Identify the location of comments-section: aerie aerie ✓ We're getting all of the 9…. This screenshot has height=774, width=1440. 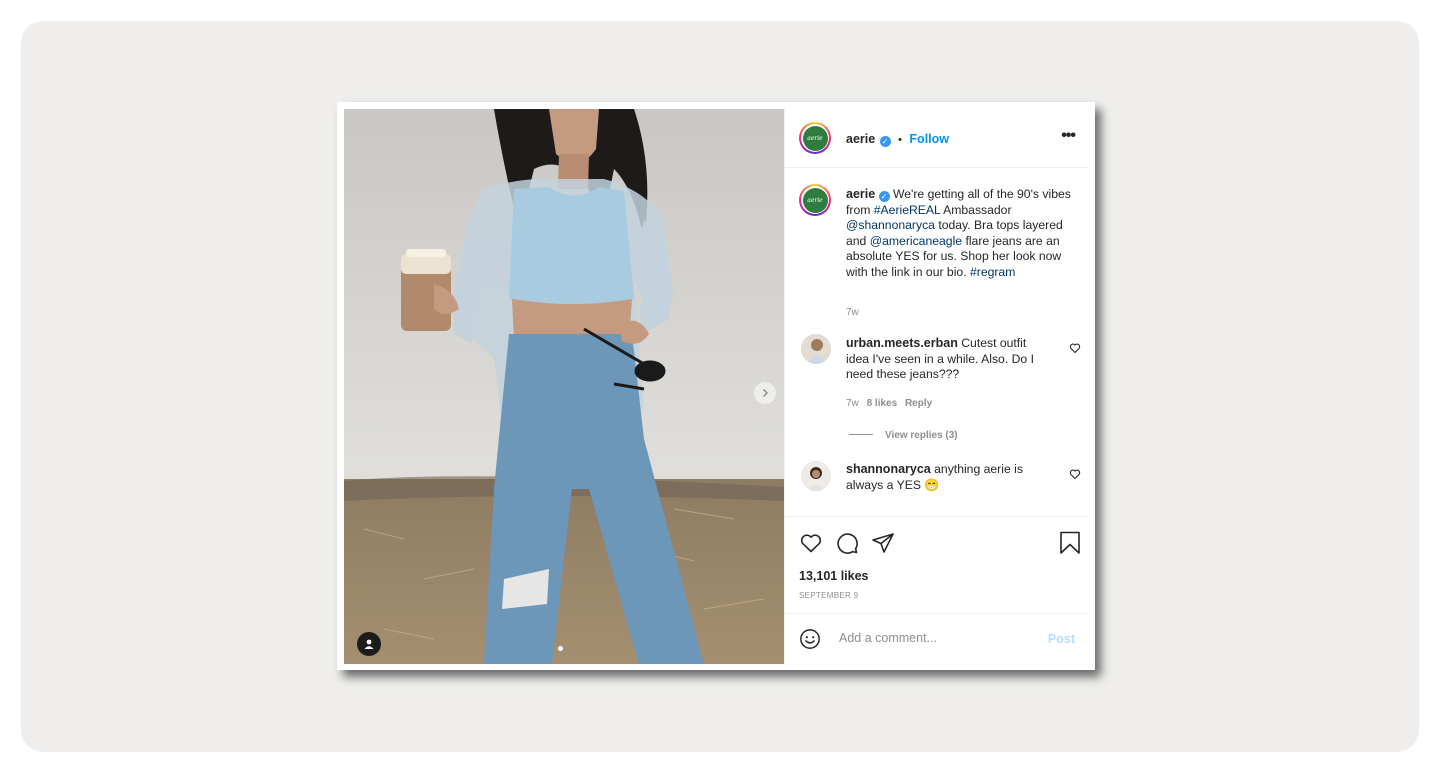
(937, 342).